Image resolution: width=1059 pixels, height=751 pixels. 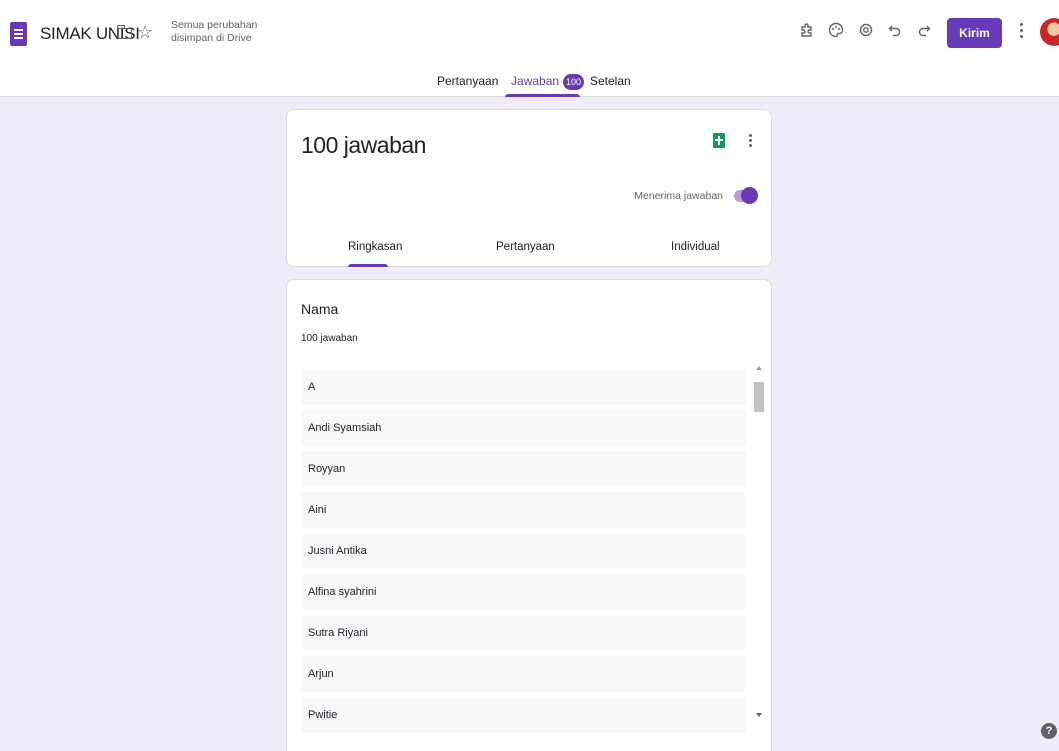 What do you see at coordinates (759, 397) in the screenshot?
I see `scroll-thumb` at bounding box center [759, 397].